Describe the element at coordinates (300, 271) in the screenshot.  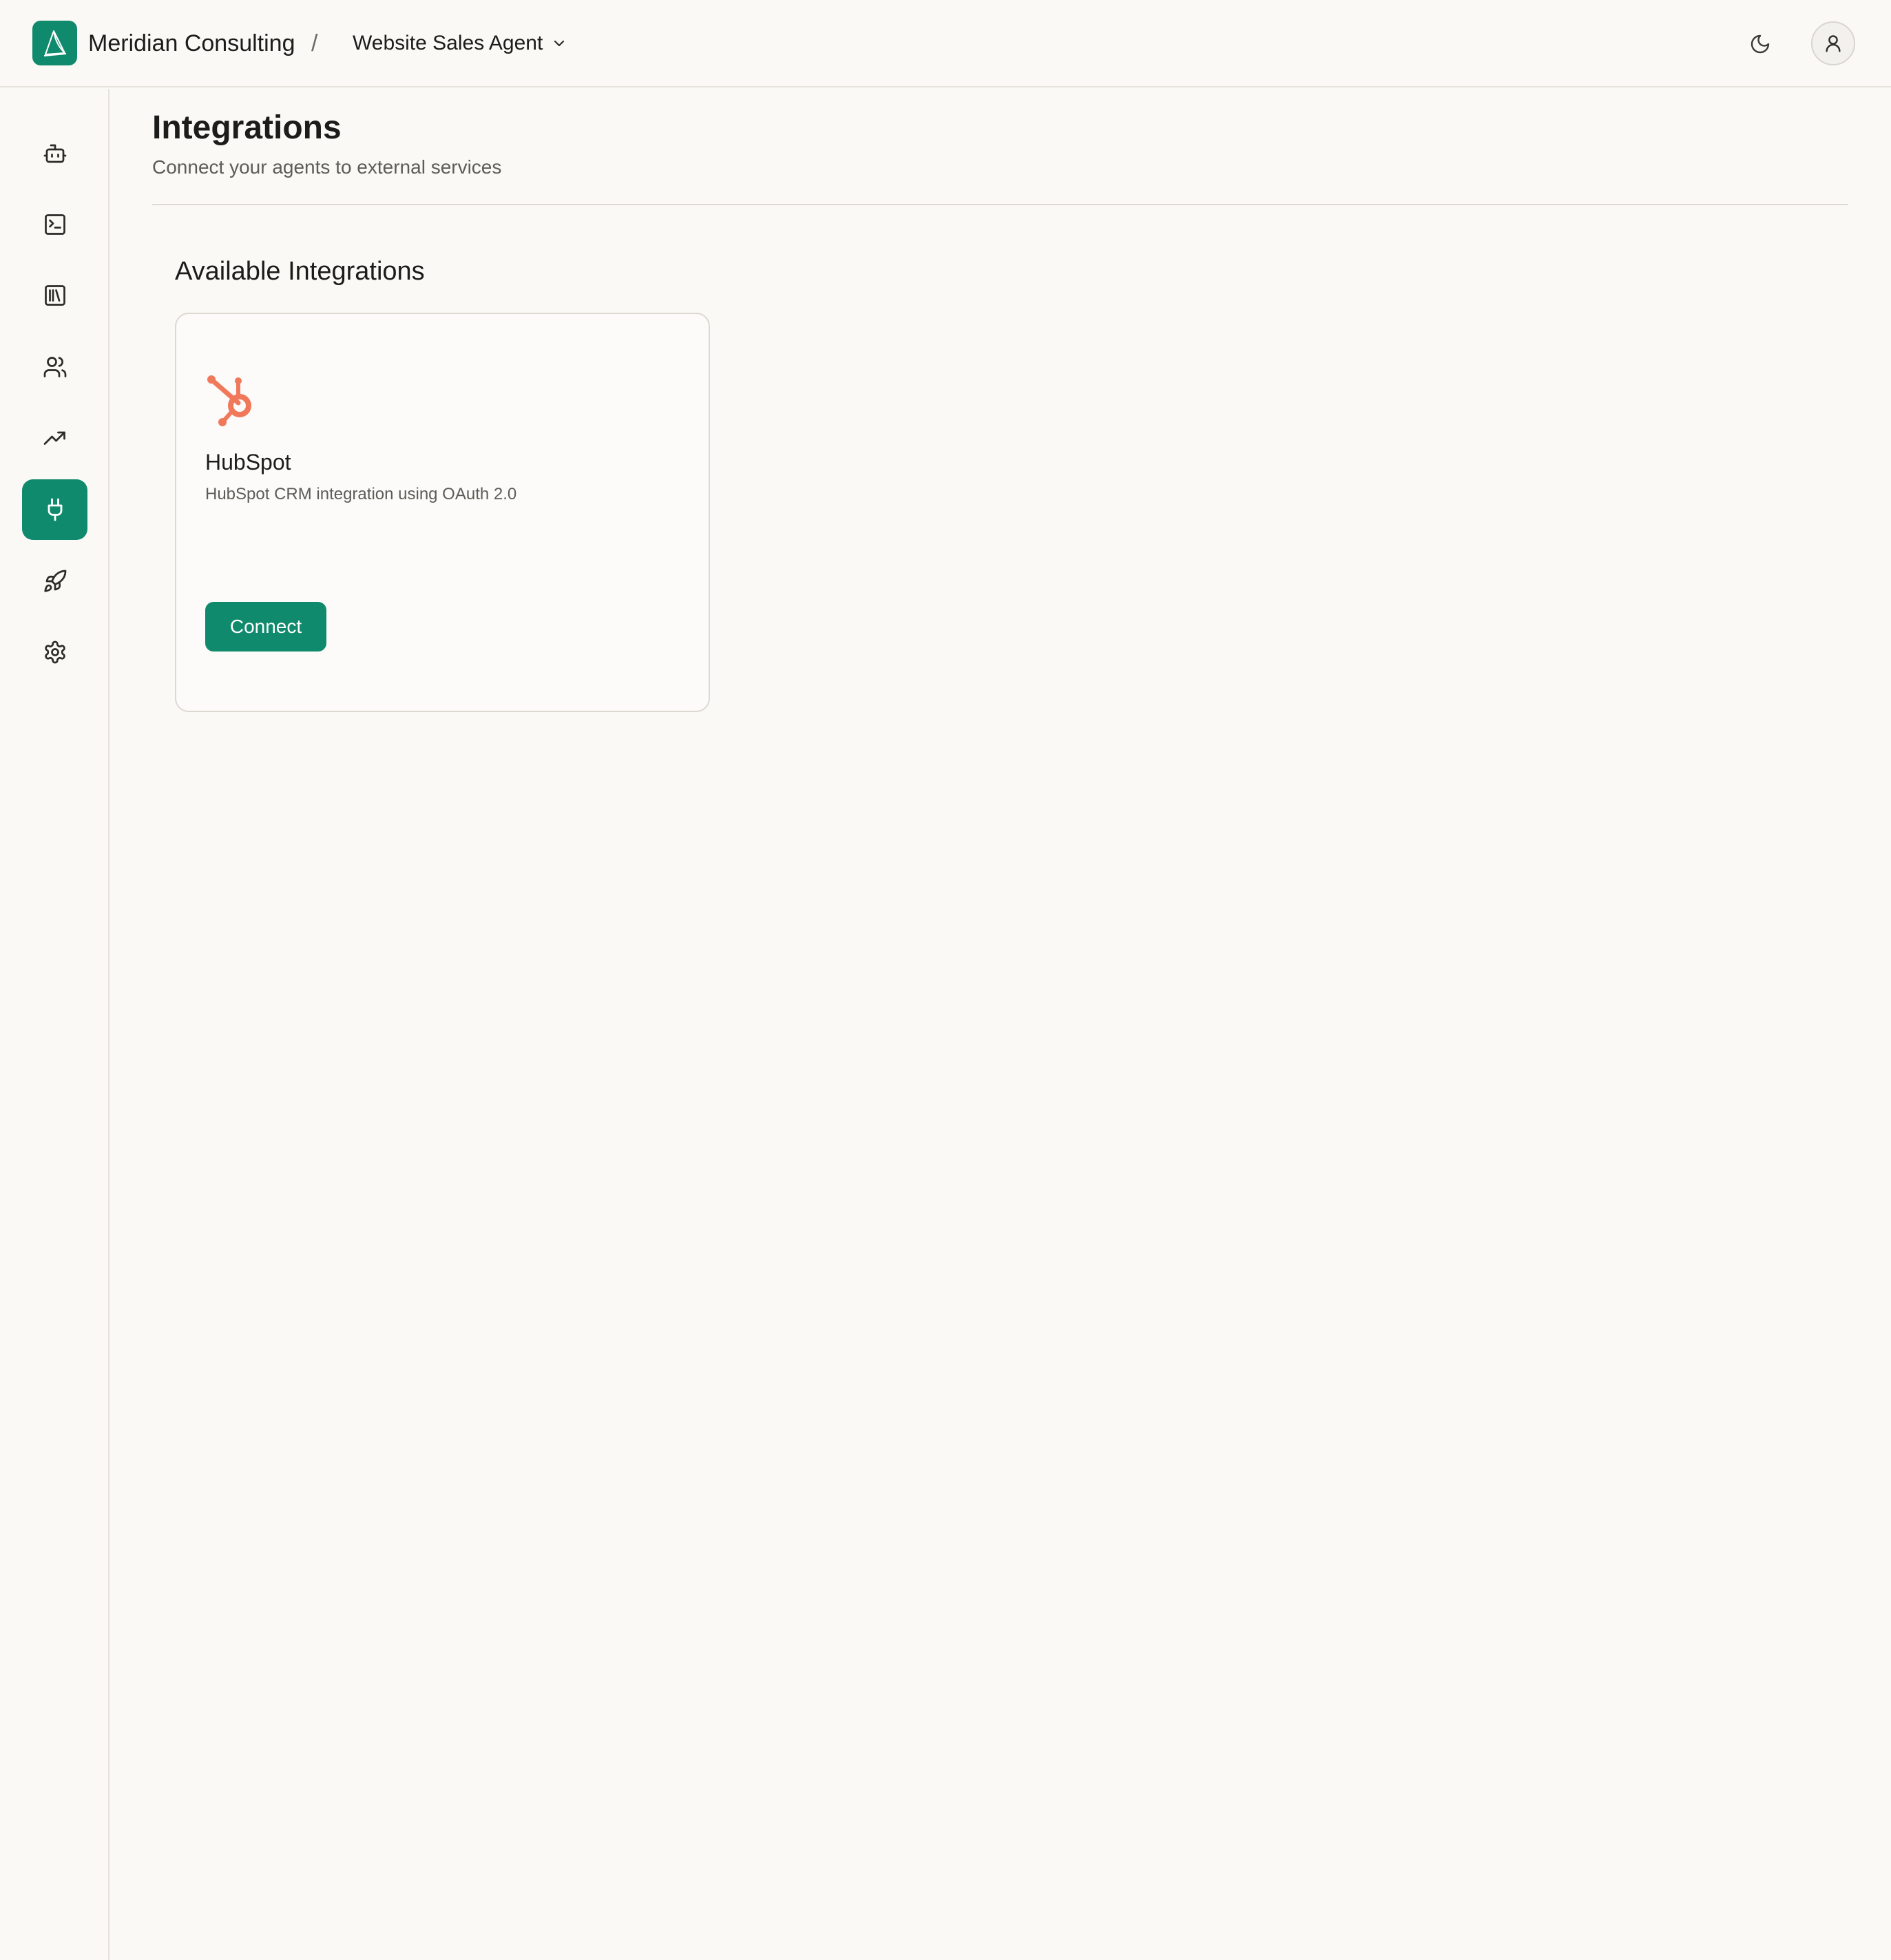
I see `section-title: Available Integrations` at that location.